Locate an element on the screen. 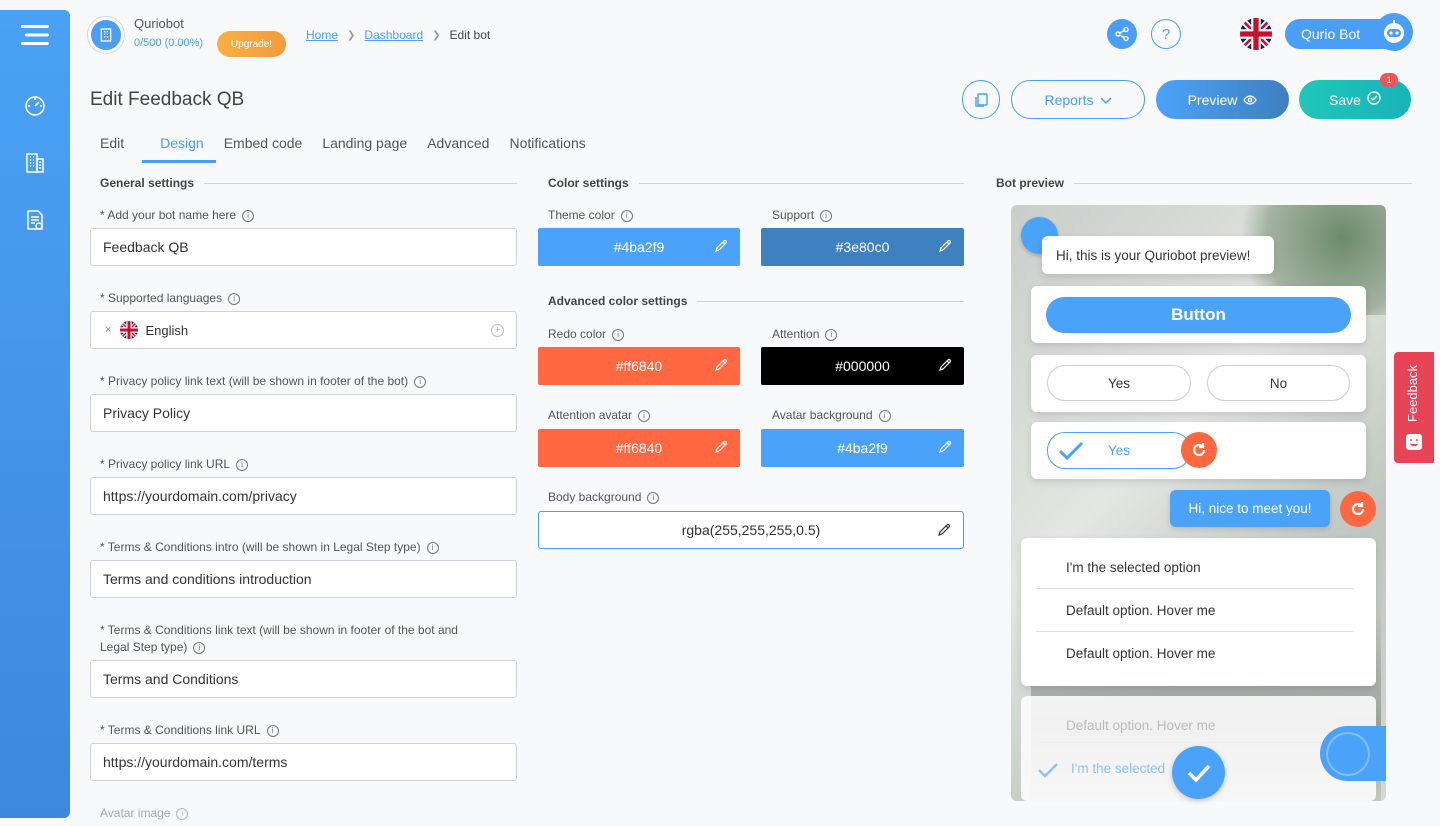  tab-design: Design is located at coordinates (179, 149).